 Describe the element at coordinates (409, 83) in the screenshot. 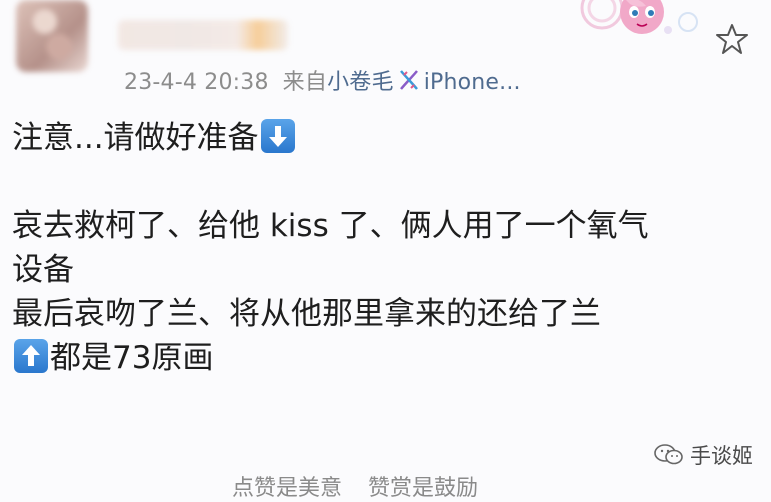

I see `dna-icon` at that location.